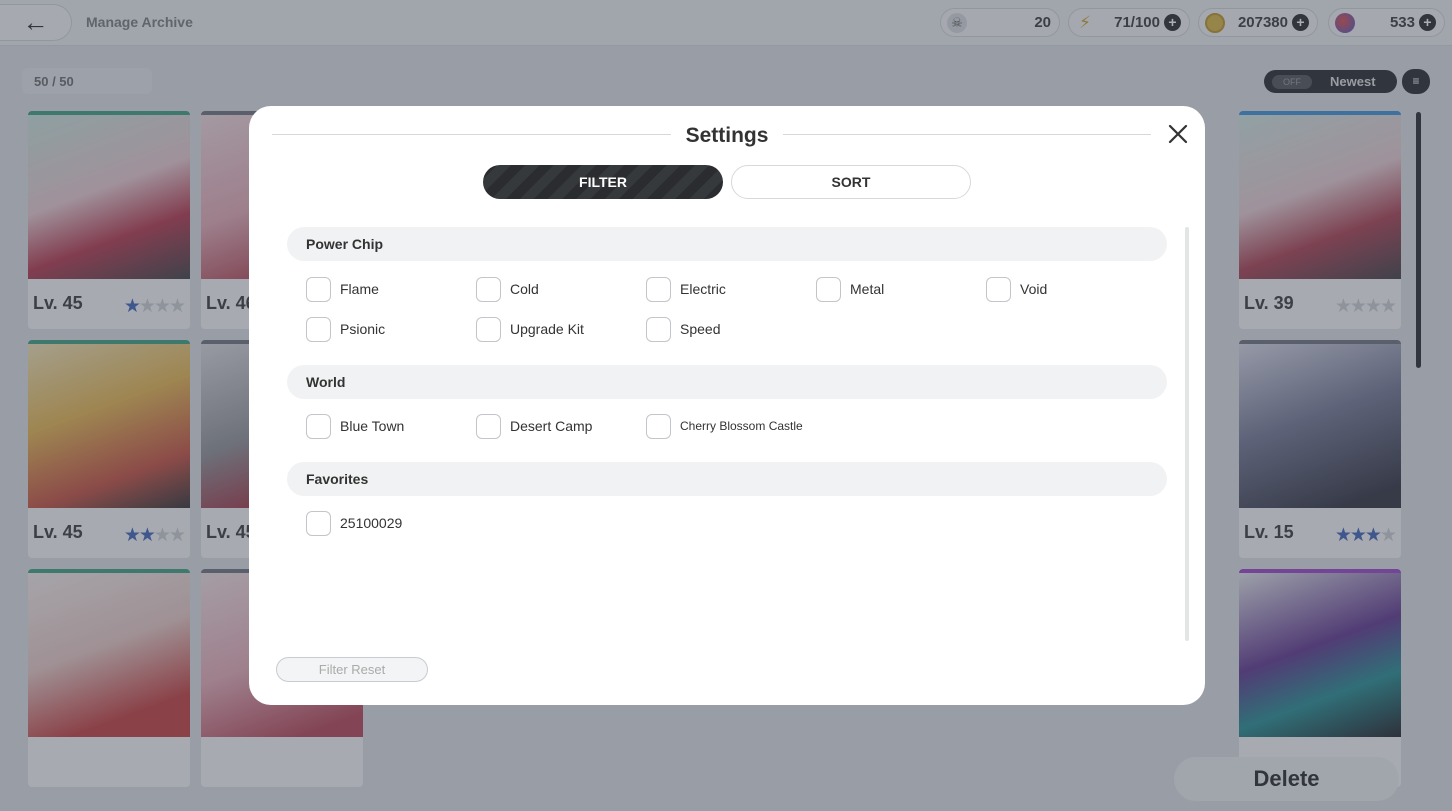  Describe the element at coordinates (372, 426) in the screenshot. I see `option-label: Blue Town` at that location.